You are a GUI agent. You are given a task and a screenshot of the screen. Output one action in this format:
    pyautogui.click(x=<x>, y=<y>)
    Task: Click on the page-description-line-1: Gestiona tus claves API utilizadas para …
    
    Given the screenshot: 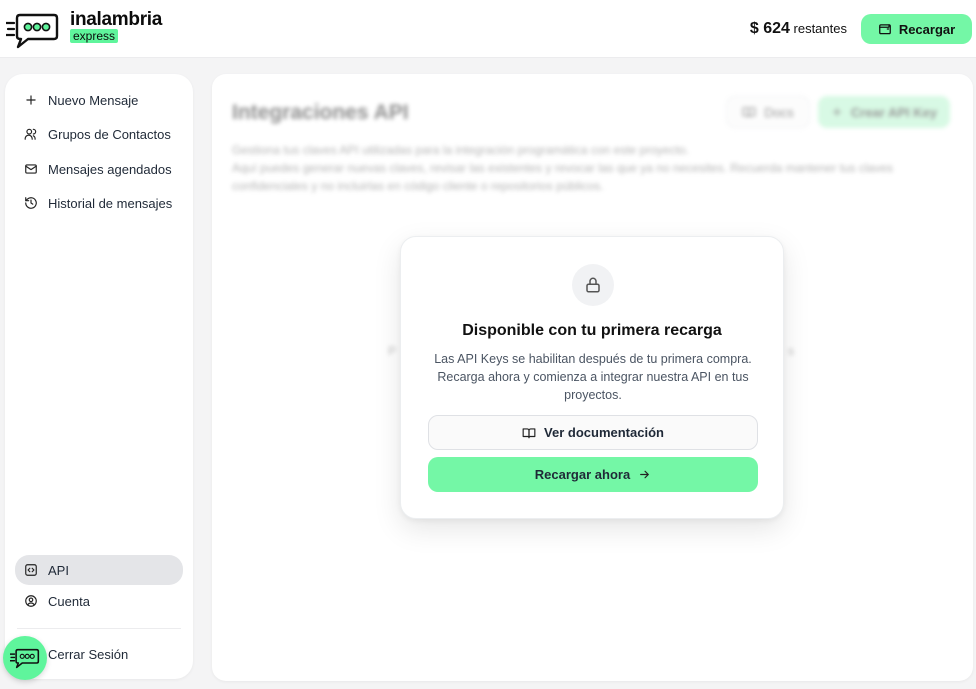 What is the action you would take?
    pyautogui.click(x=460, y=150)
    